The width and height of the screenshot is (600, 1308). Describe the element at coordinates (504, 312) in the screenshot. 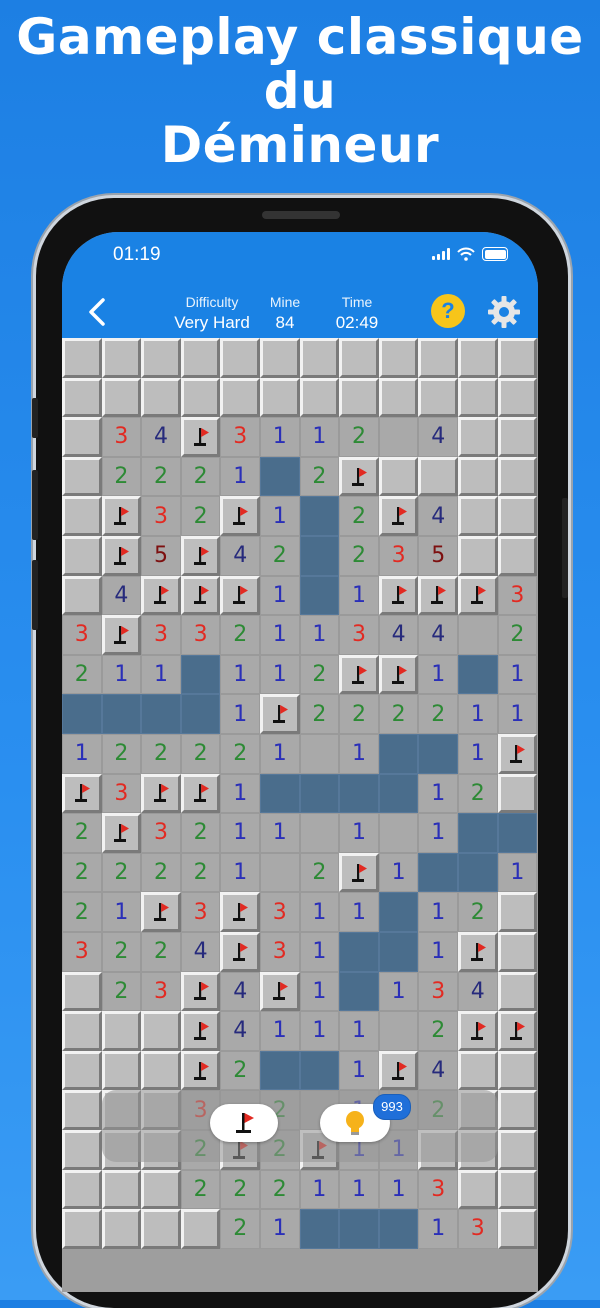

I see `settings-gear-icon` at that location.